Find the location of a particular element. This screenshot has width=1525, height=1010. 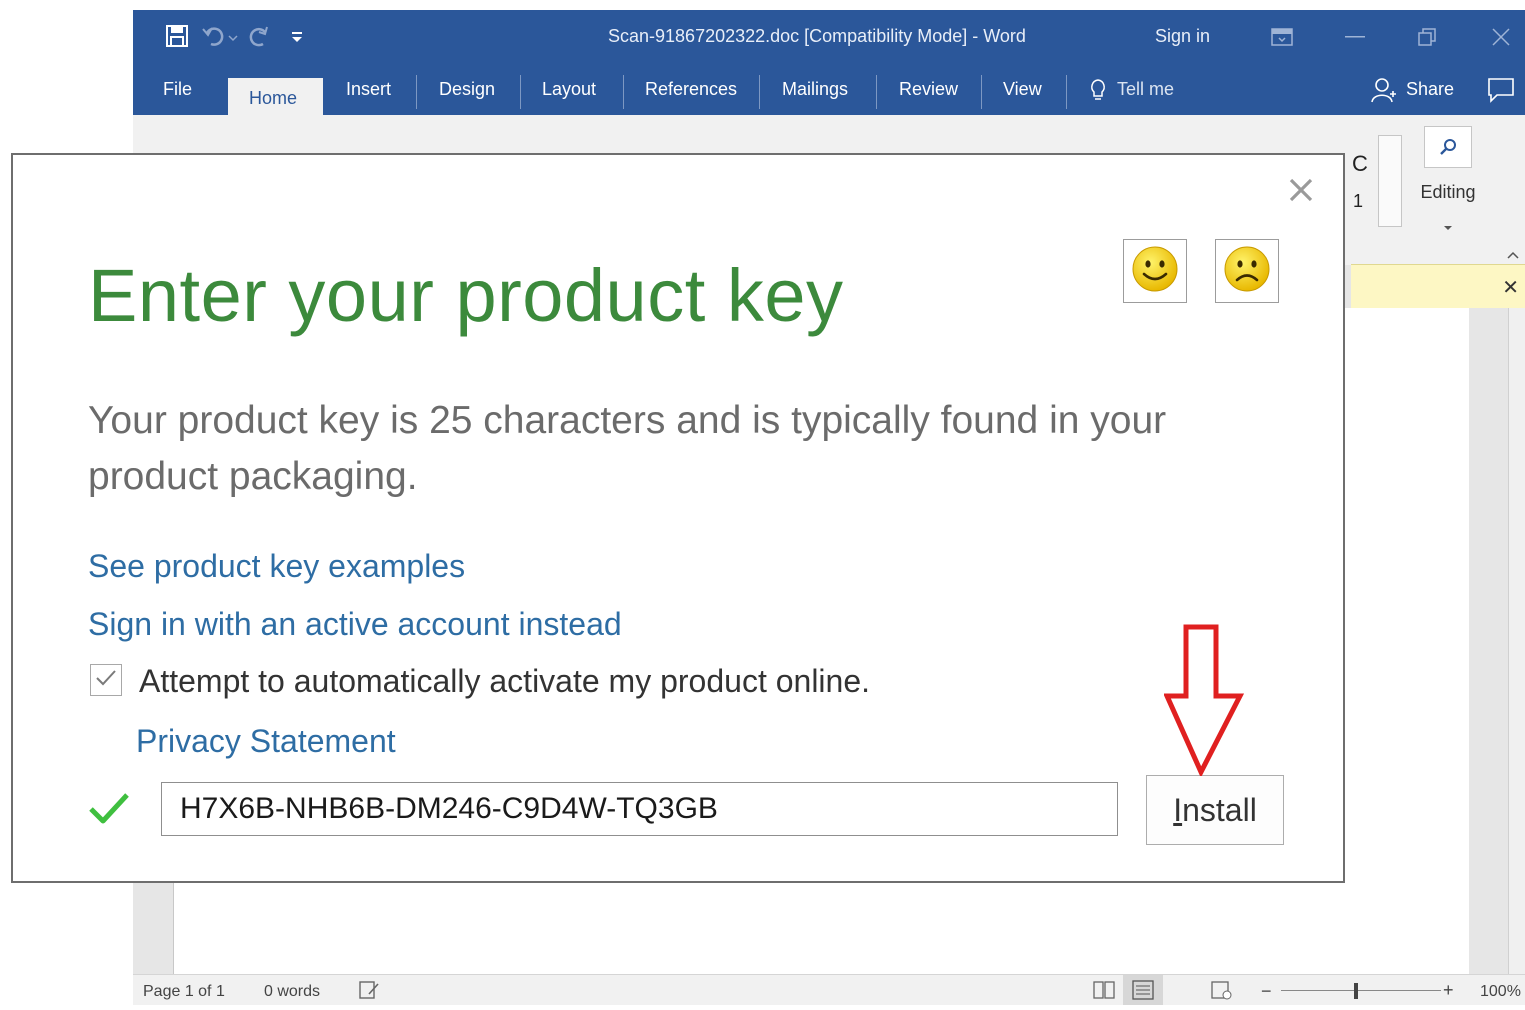

undo-icon is located at coordinates (221, 36).